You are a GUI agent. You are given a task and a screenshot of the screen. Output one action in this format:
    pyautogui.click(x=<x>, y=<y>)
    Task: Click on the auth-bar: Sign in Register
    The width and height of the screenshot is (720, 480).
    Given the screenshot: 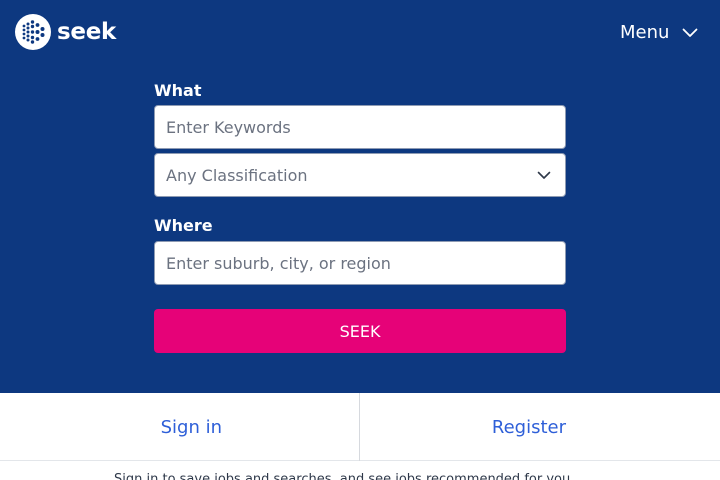 What is the action you would take?
    pyautogui.click(x=360, y=427)
    